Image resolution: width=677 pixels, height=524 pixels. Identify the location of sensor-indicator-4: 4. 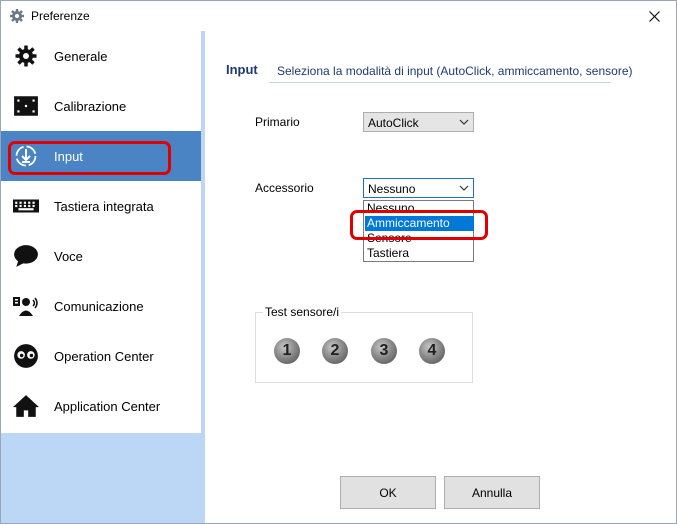
(432, 351).